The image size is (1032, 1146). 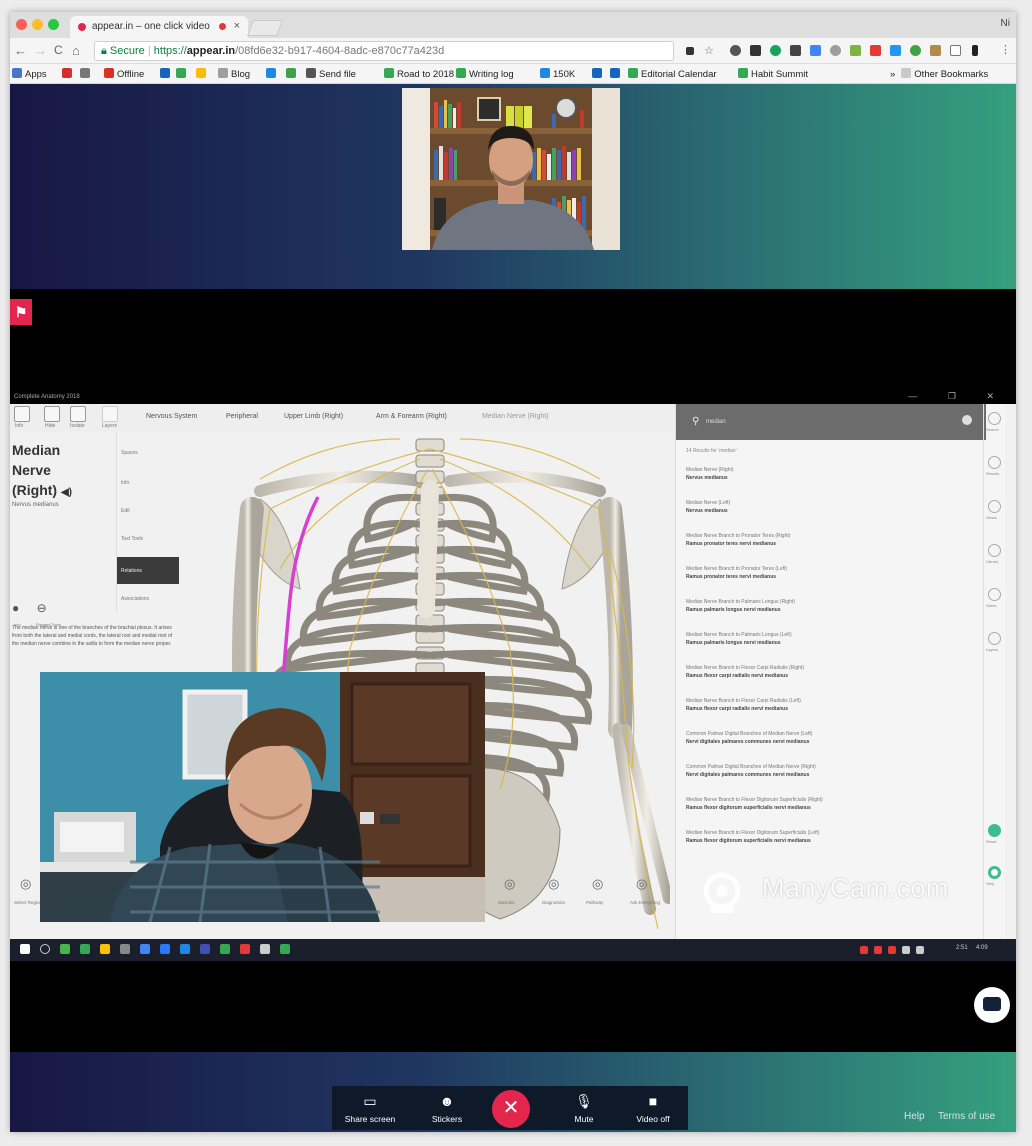 I want to click on minimize-window-button, so click(x=37, y=24).